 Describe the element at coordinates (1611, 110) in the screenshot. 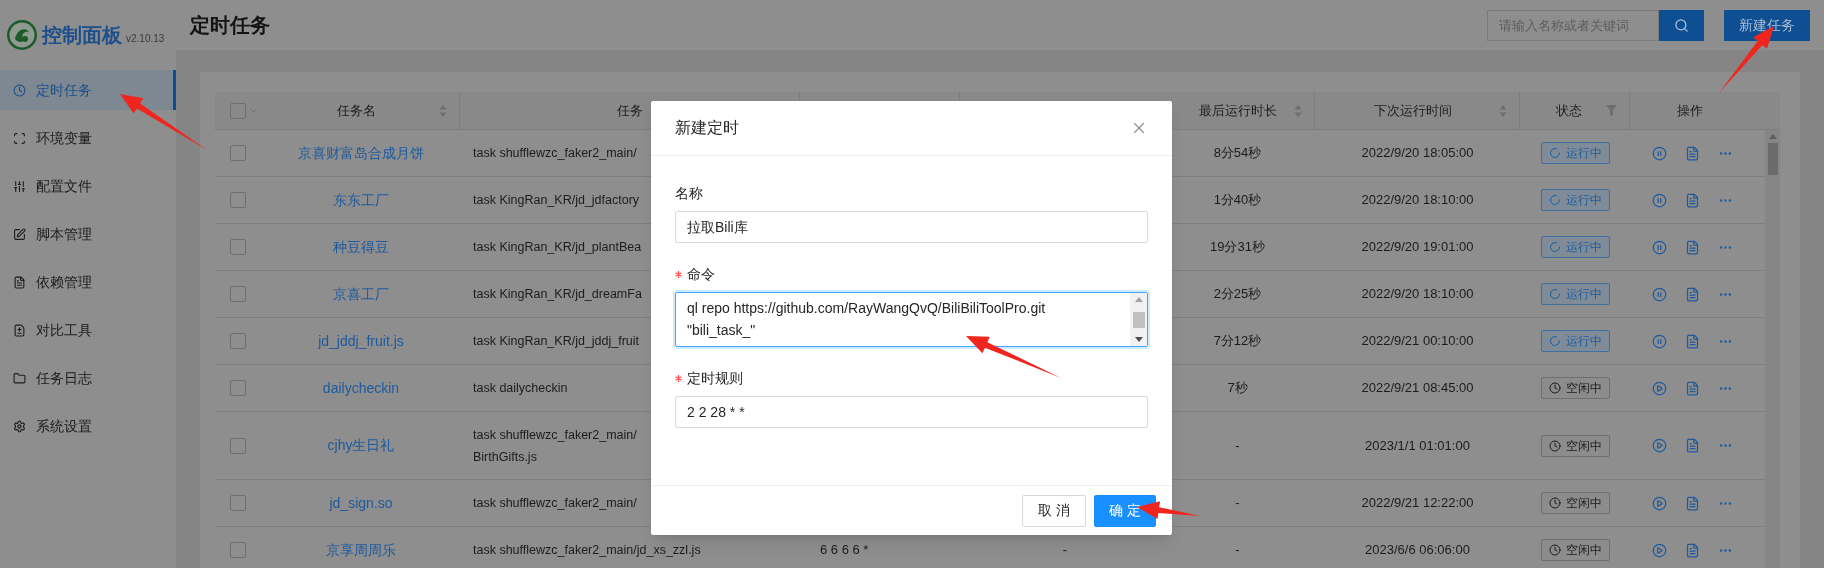

I see `filter-icon` at that location.